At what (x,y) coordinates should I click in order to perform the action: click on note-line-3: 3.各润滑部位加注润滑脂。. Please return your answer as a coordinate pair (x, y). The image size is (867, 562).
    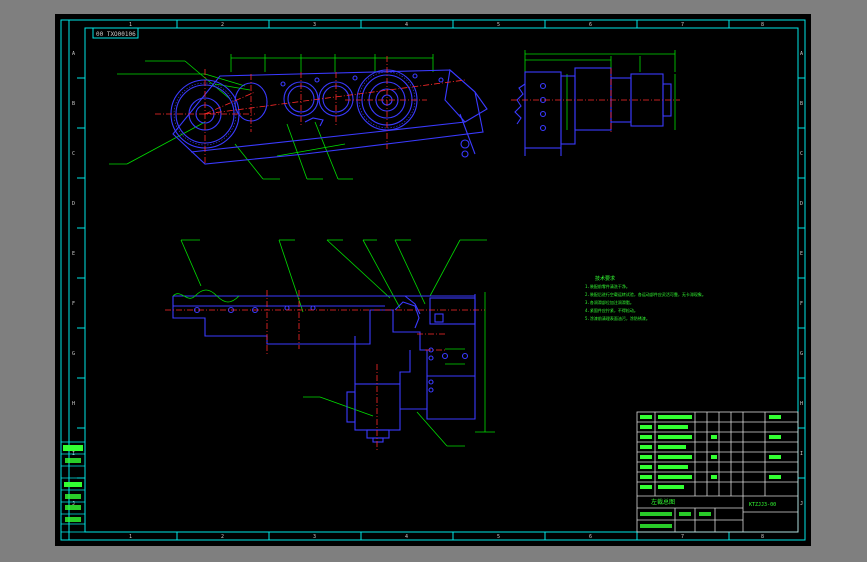
    Looking at the image, I should click on (609, 302).